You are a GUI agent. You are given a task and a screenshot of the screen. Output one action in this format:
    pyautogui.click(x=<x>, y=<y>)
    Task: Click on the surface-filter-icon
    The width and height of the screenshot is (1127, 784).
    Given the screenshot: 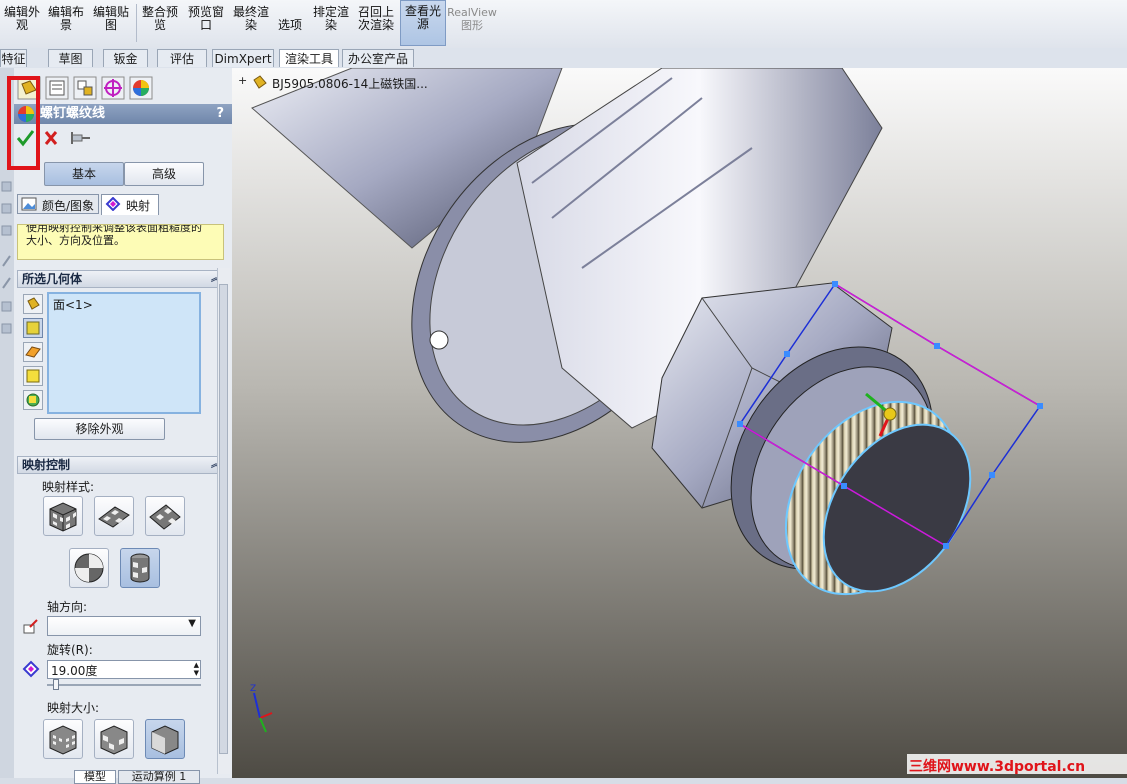 What is the action you would take?
    pyautogui.click(x=33, y=352)
    